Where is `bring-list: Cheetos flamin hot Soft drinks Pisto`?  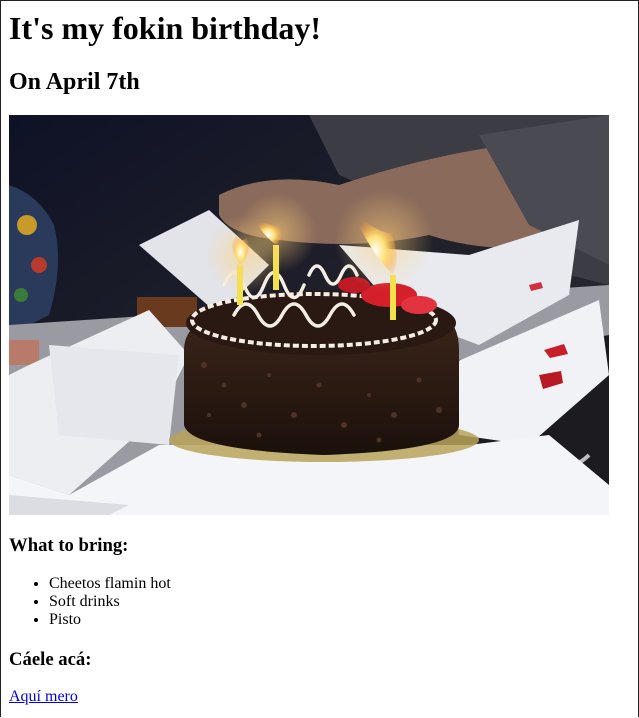 bring-list: Cheetos flamin hot Soft drinks Pisto is located at coordinates (110, 602).